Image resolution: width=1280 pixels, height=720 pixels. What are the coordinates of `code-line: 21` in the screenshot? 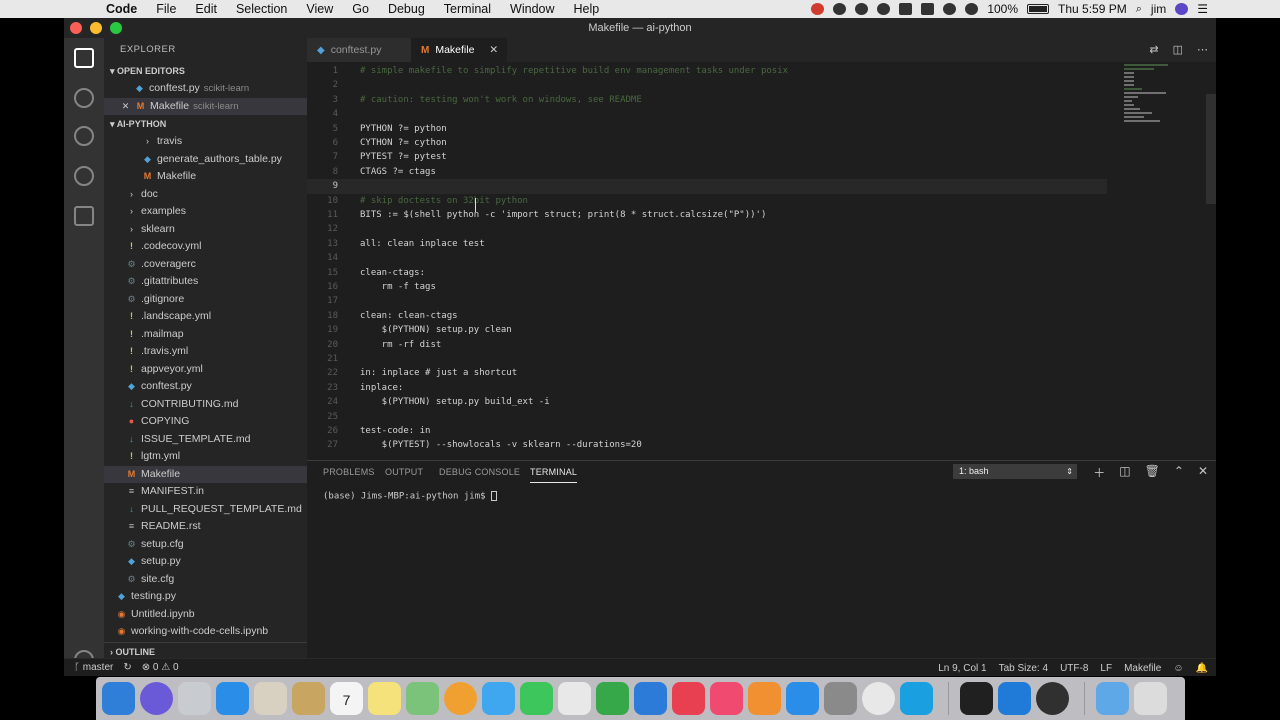 It's located at (707, 359).